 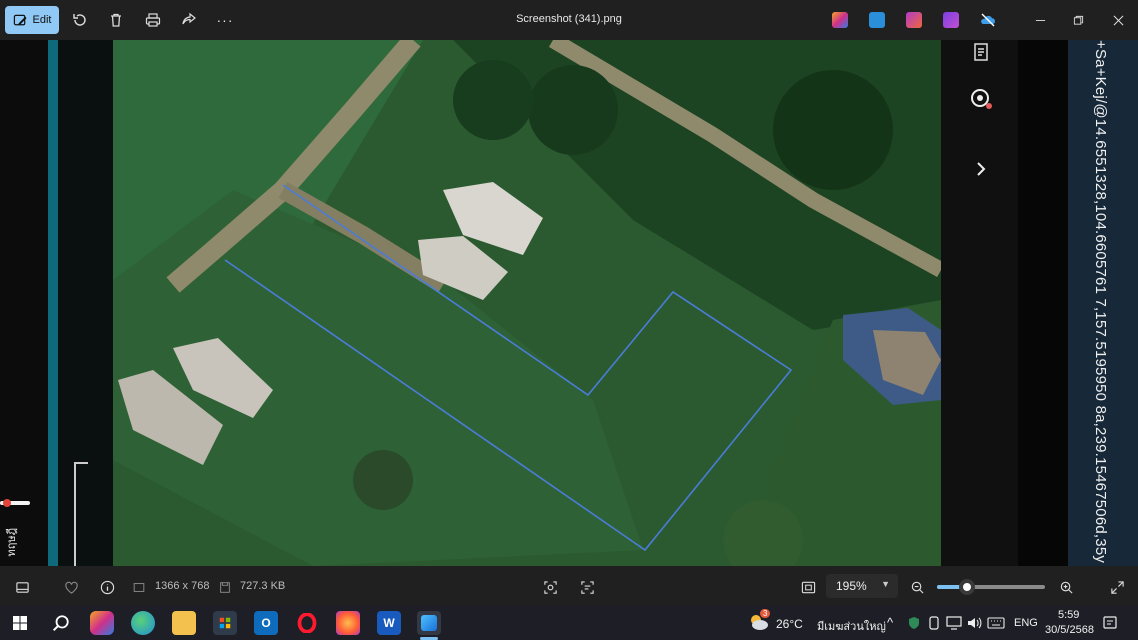 I want to click on weather-description: มีเมฆส่วนใหญ่, so click(x=851, y=626).